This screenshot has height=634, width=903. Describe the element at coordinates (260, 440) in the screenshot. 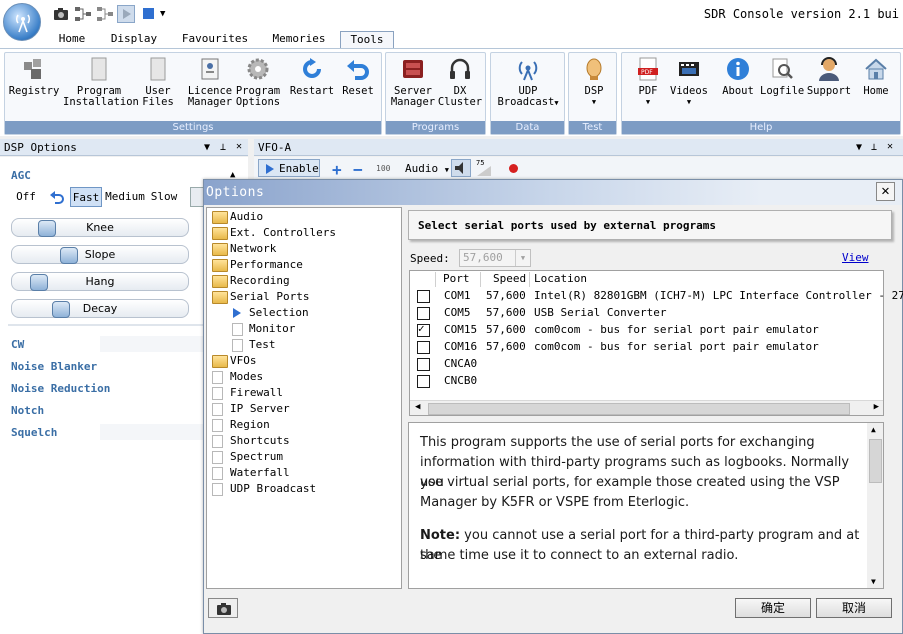

I see `tree-item: Shortcuts` at that location.